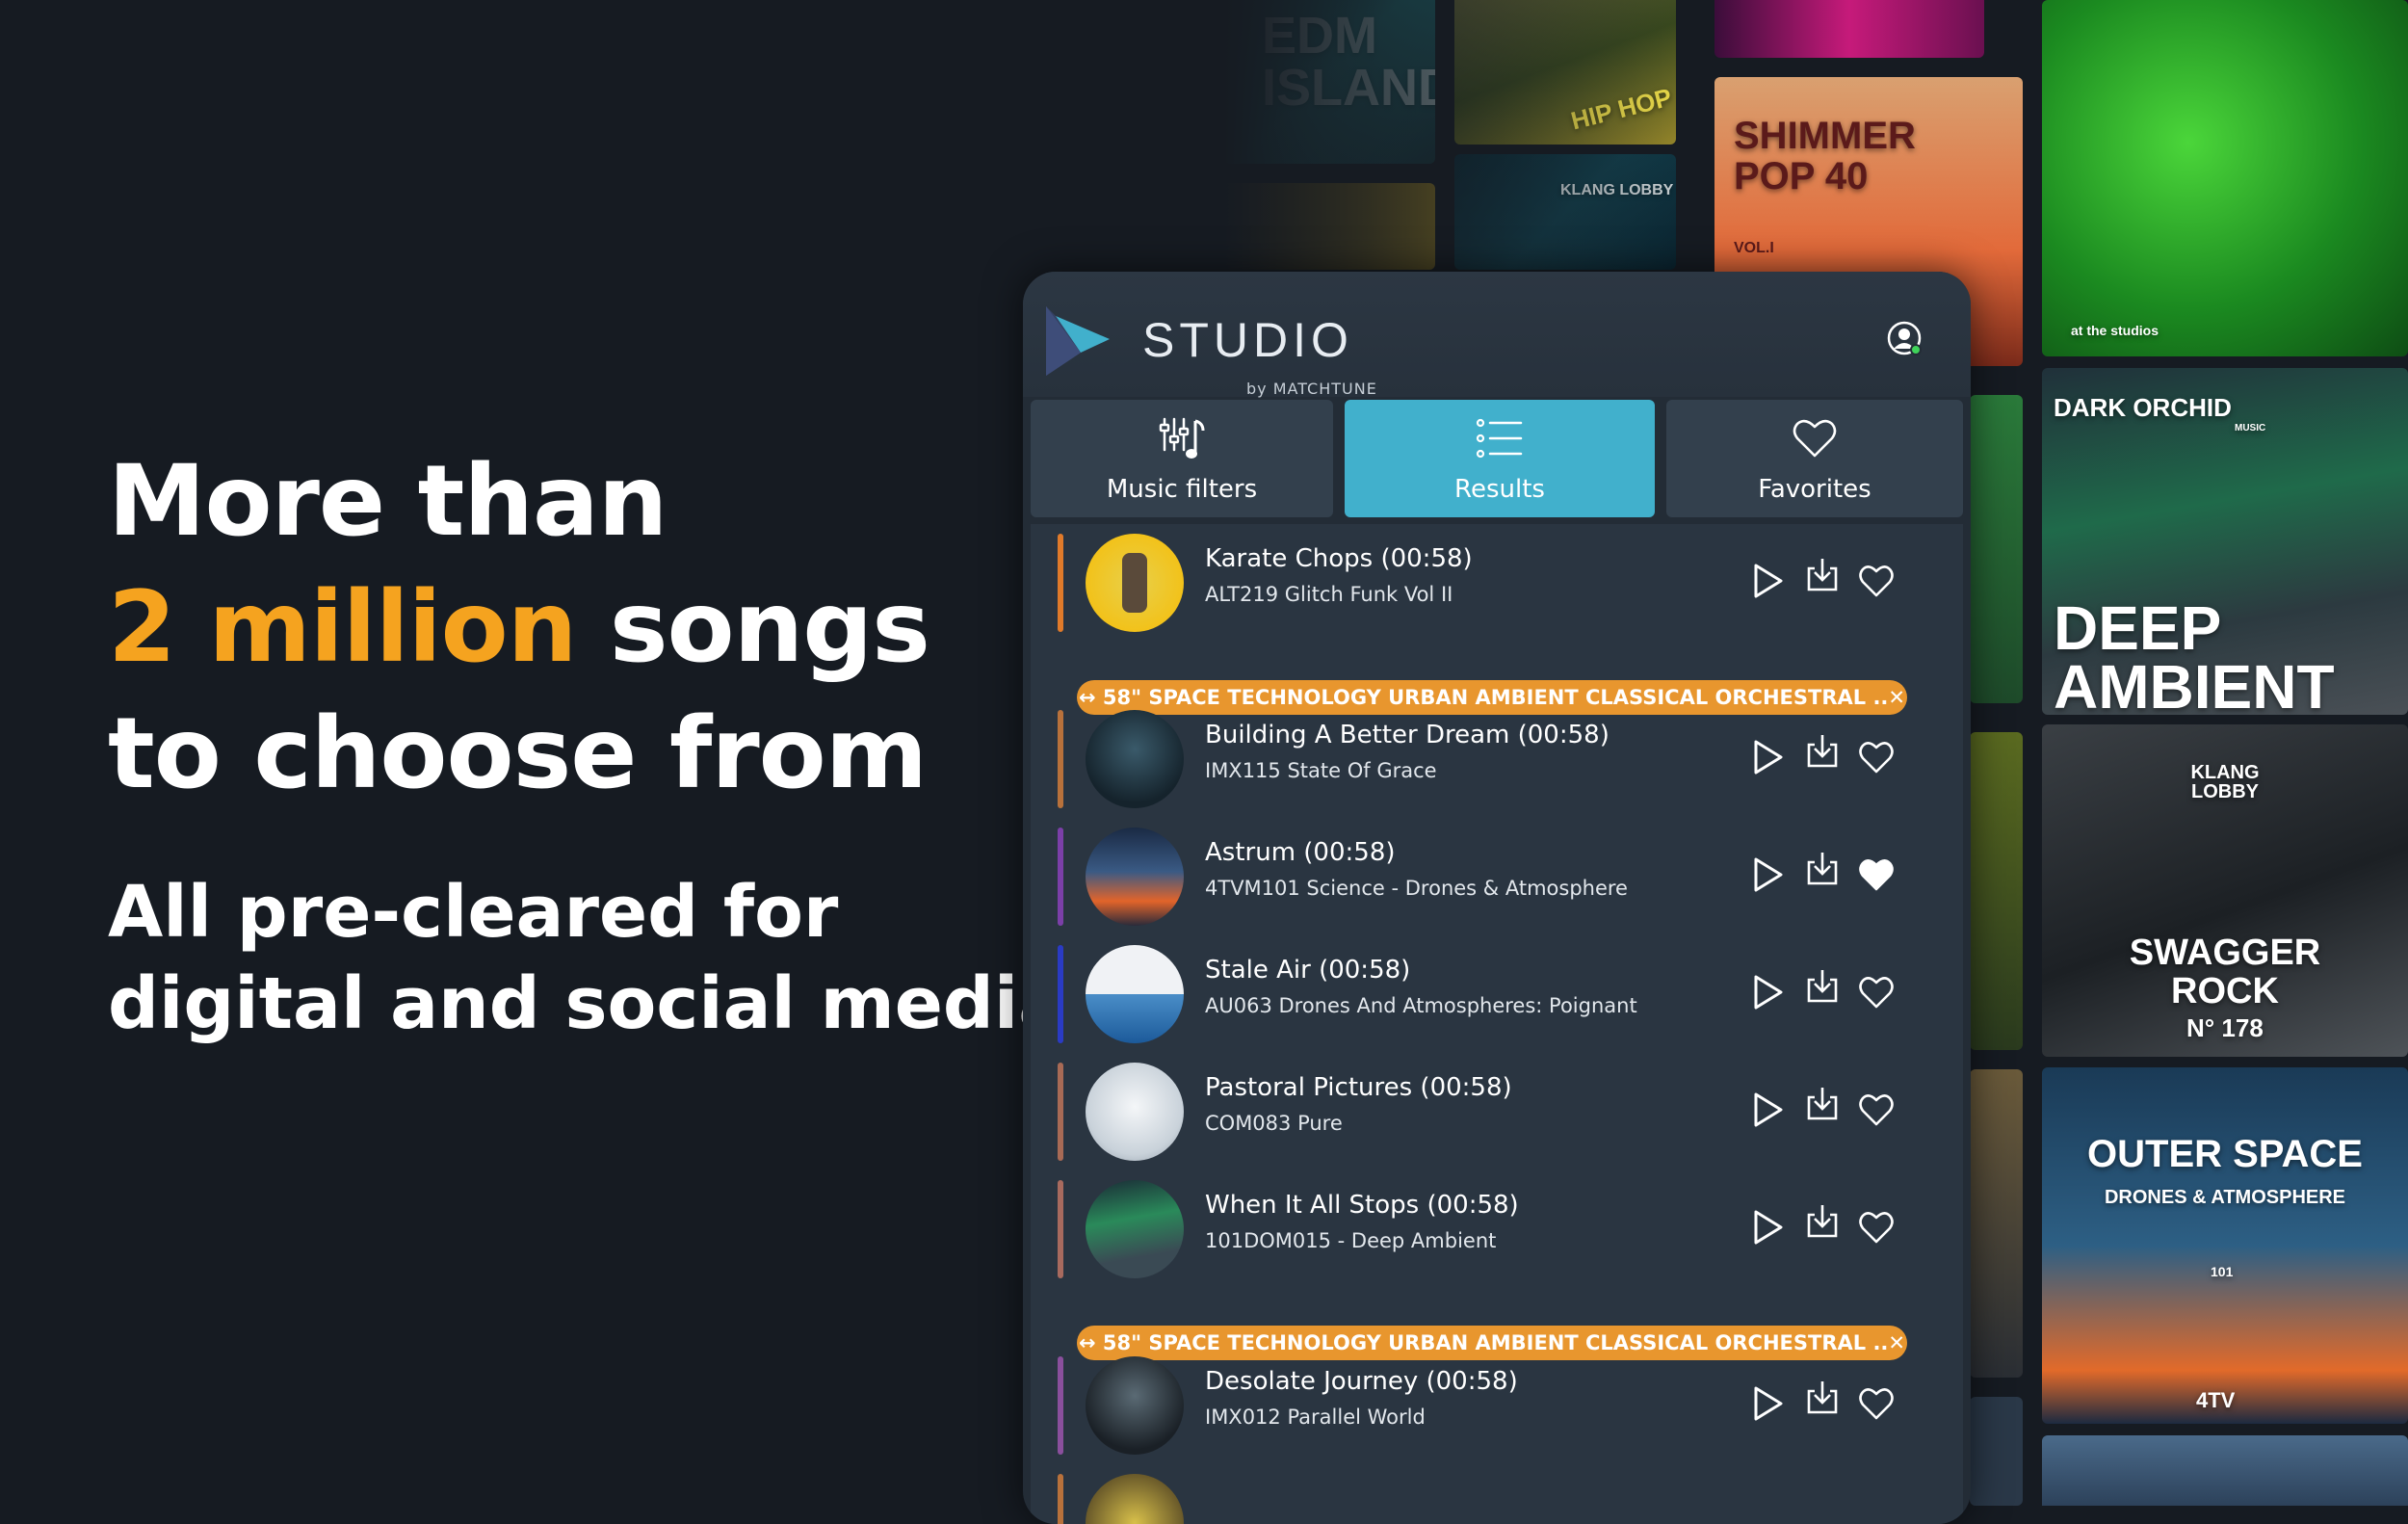 This screenshot has height=1524, width=2408. I want to click on album-tile-bottom-klang, so click(2225, 1470).